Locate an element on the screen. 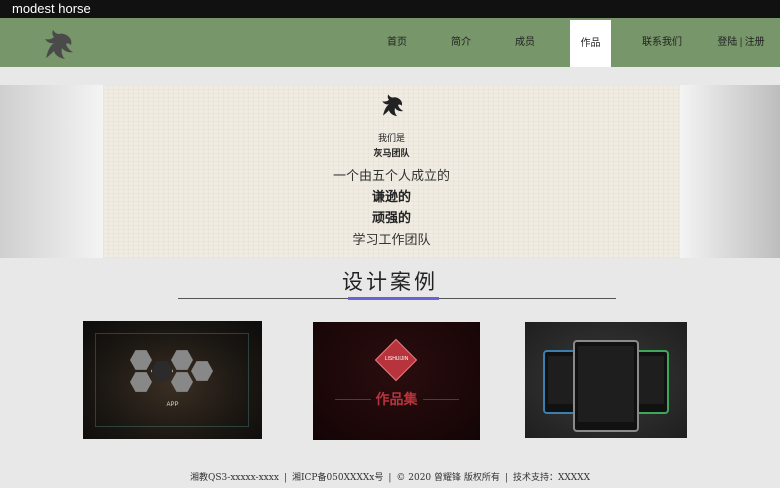 The width and height of the screenshot is (780, 488). work-card-portfolio: LISHUIJIN 作品集 is located at coordinates (396, 381).